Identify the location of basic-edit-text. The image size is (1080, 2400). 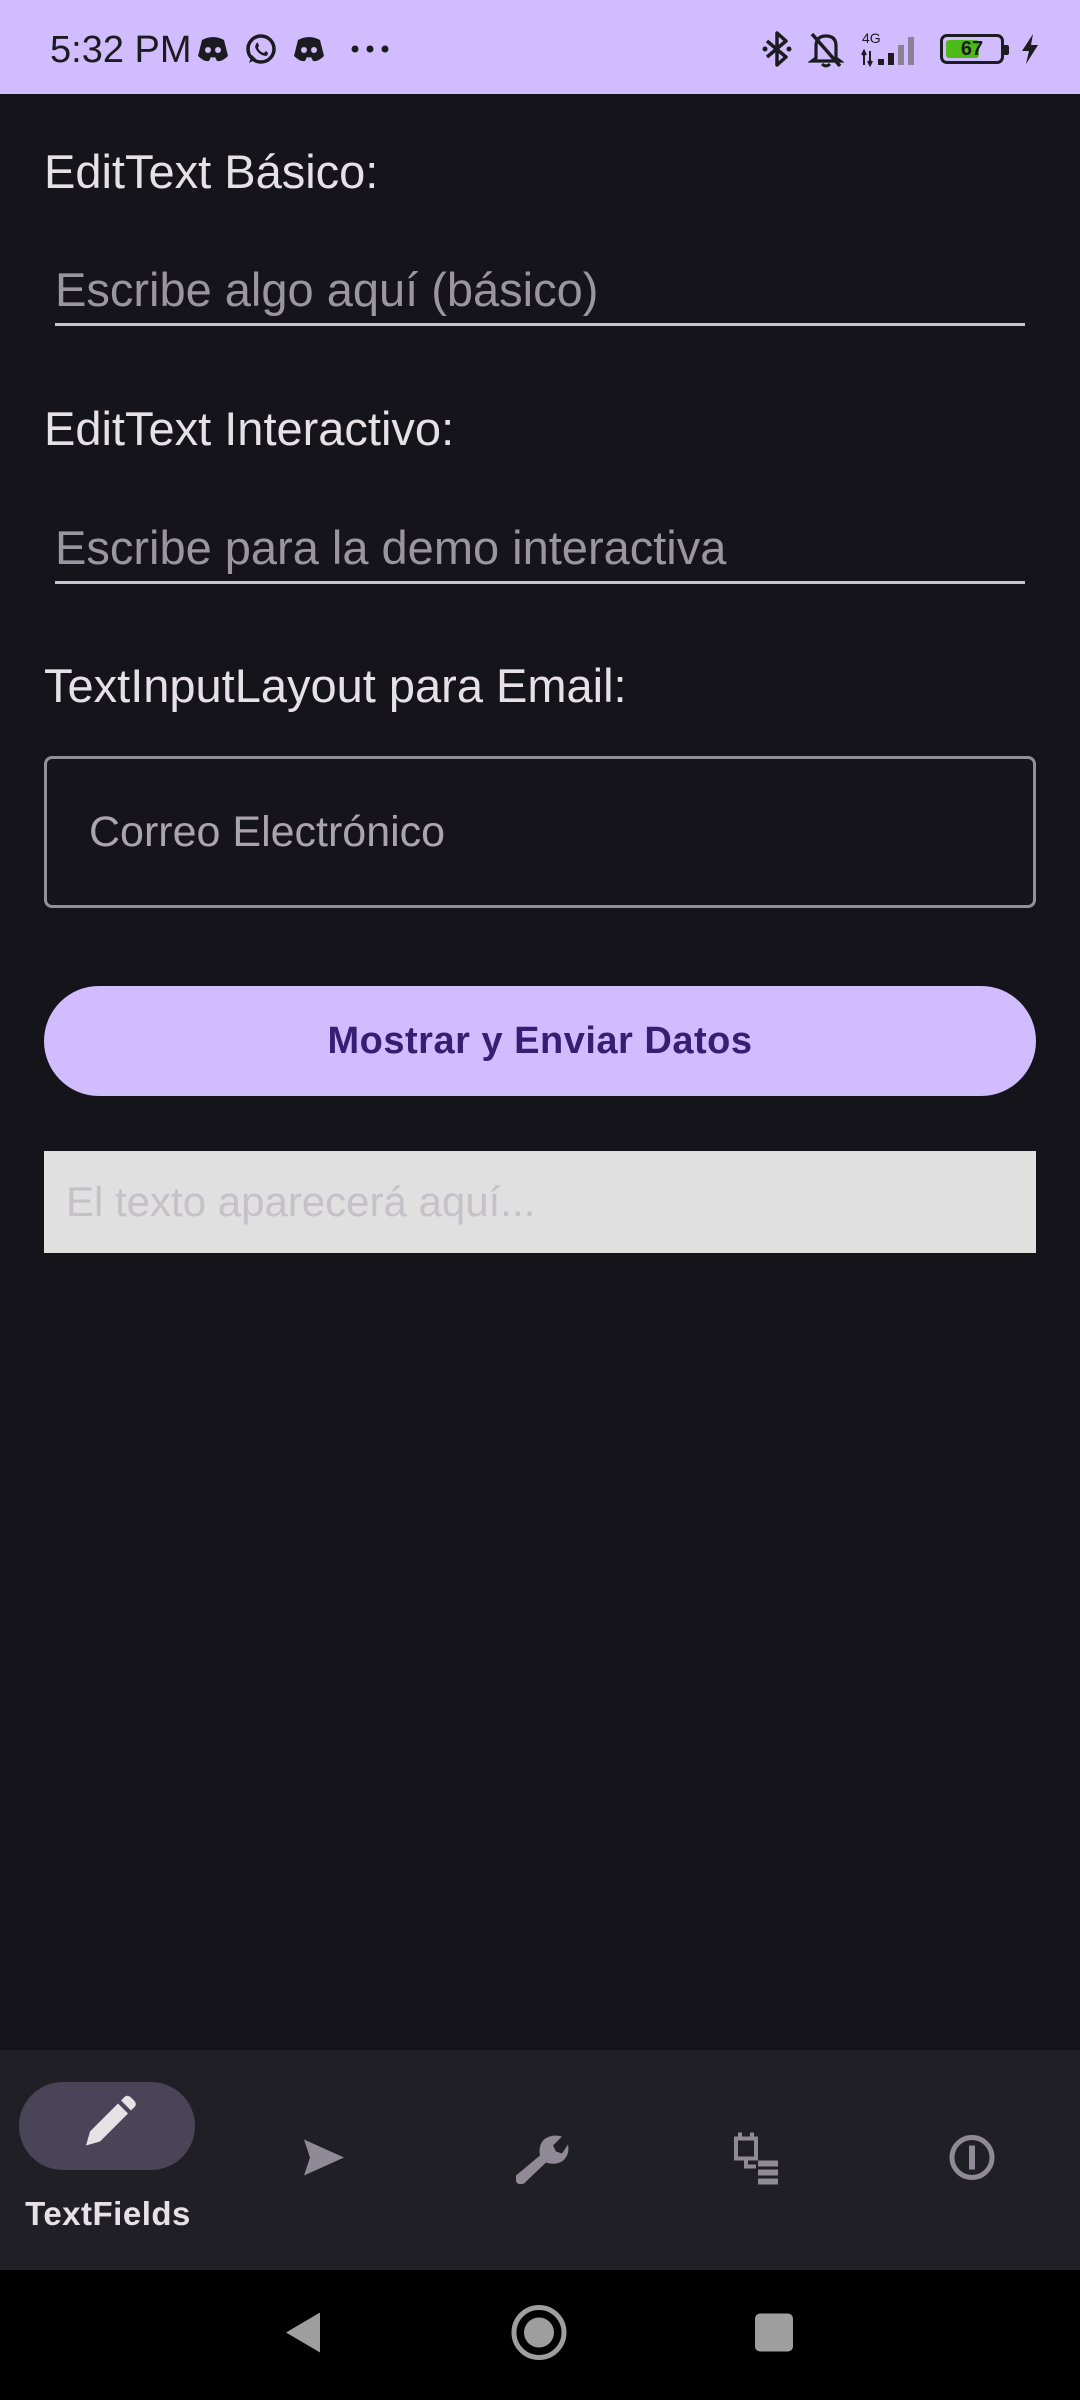
(540, 291).